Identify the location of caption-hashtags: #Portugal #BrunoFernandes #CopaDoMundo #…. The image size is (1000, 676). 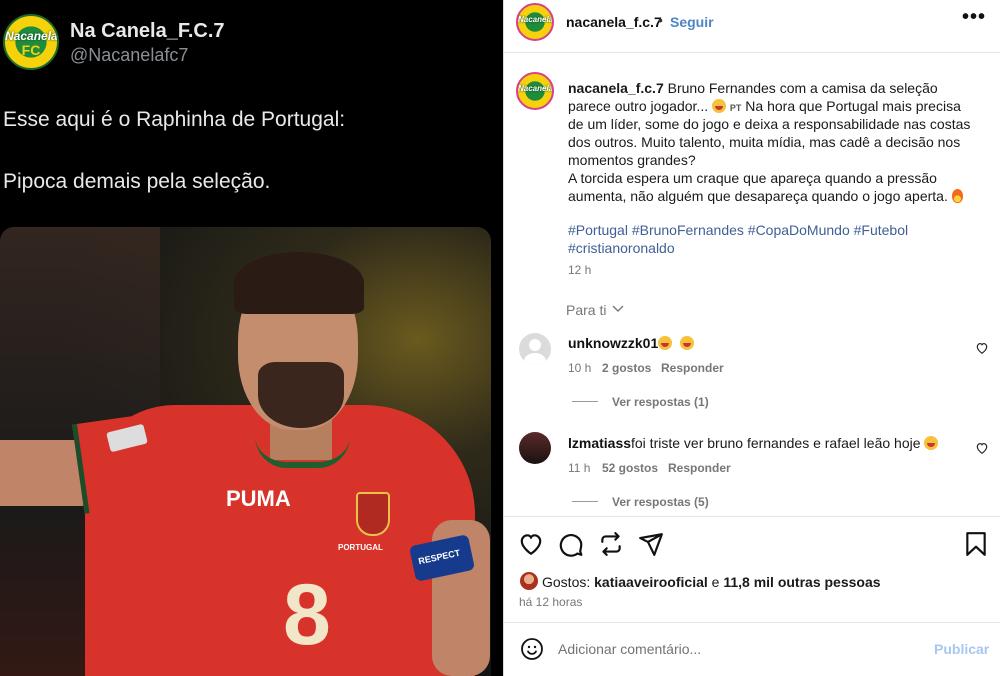
(763, 239).